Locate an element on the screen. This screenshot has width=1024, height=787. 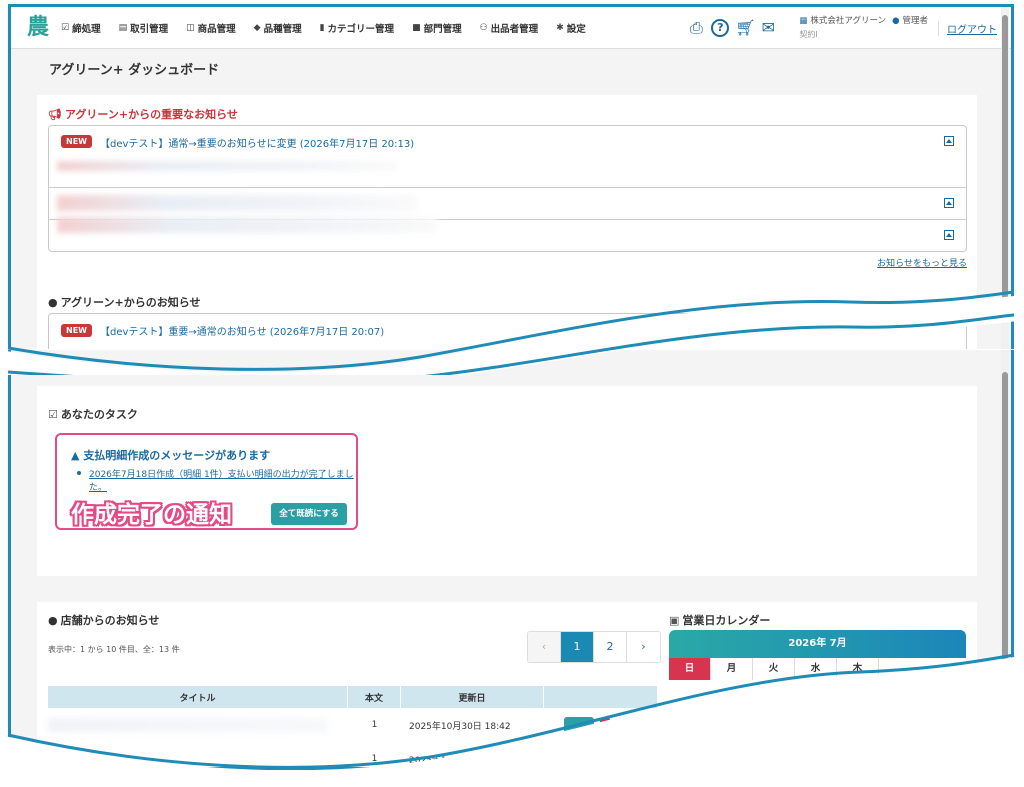
contract-id: 契約I is located at coordinates (808, 34).